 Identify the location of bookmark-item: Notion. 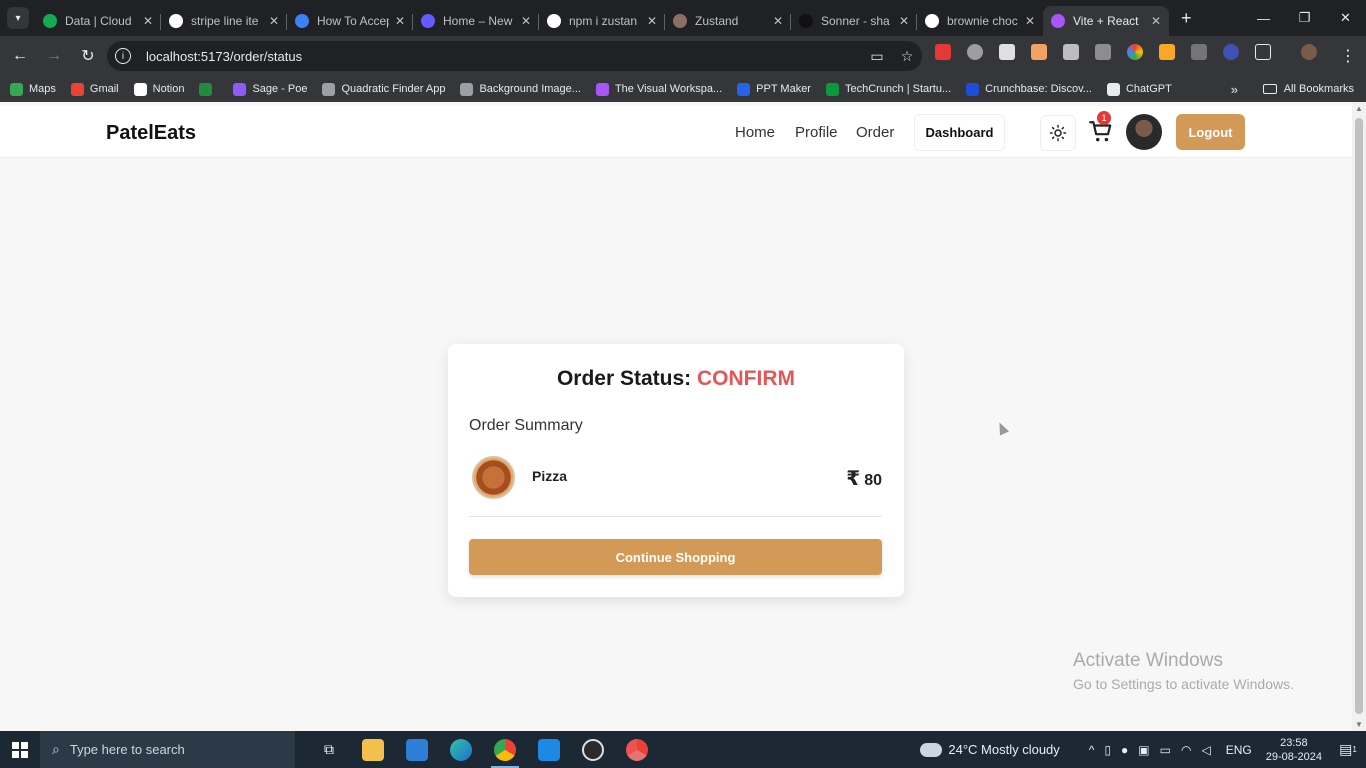
(158, 89).